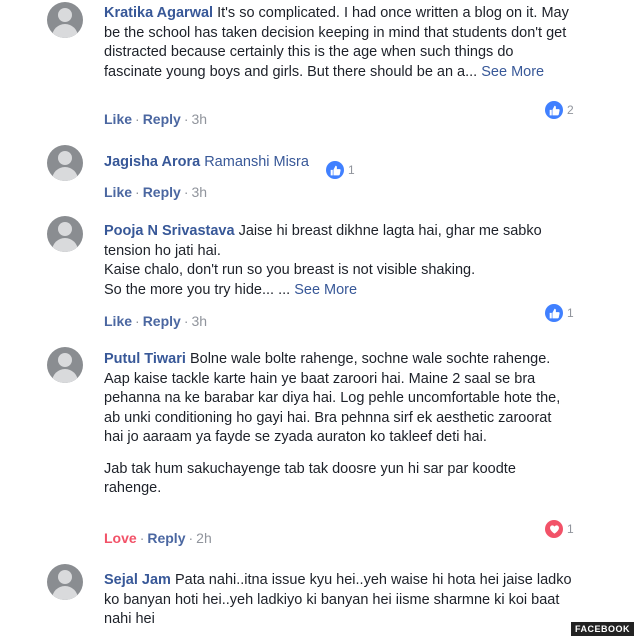 This screenshot has width=640, height=640. Describe the element at coordinates (256, 162) in the screenshot. I see `tagged-user-link: Ramanshi Misra` at that location.